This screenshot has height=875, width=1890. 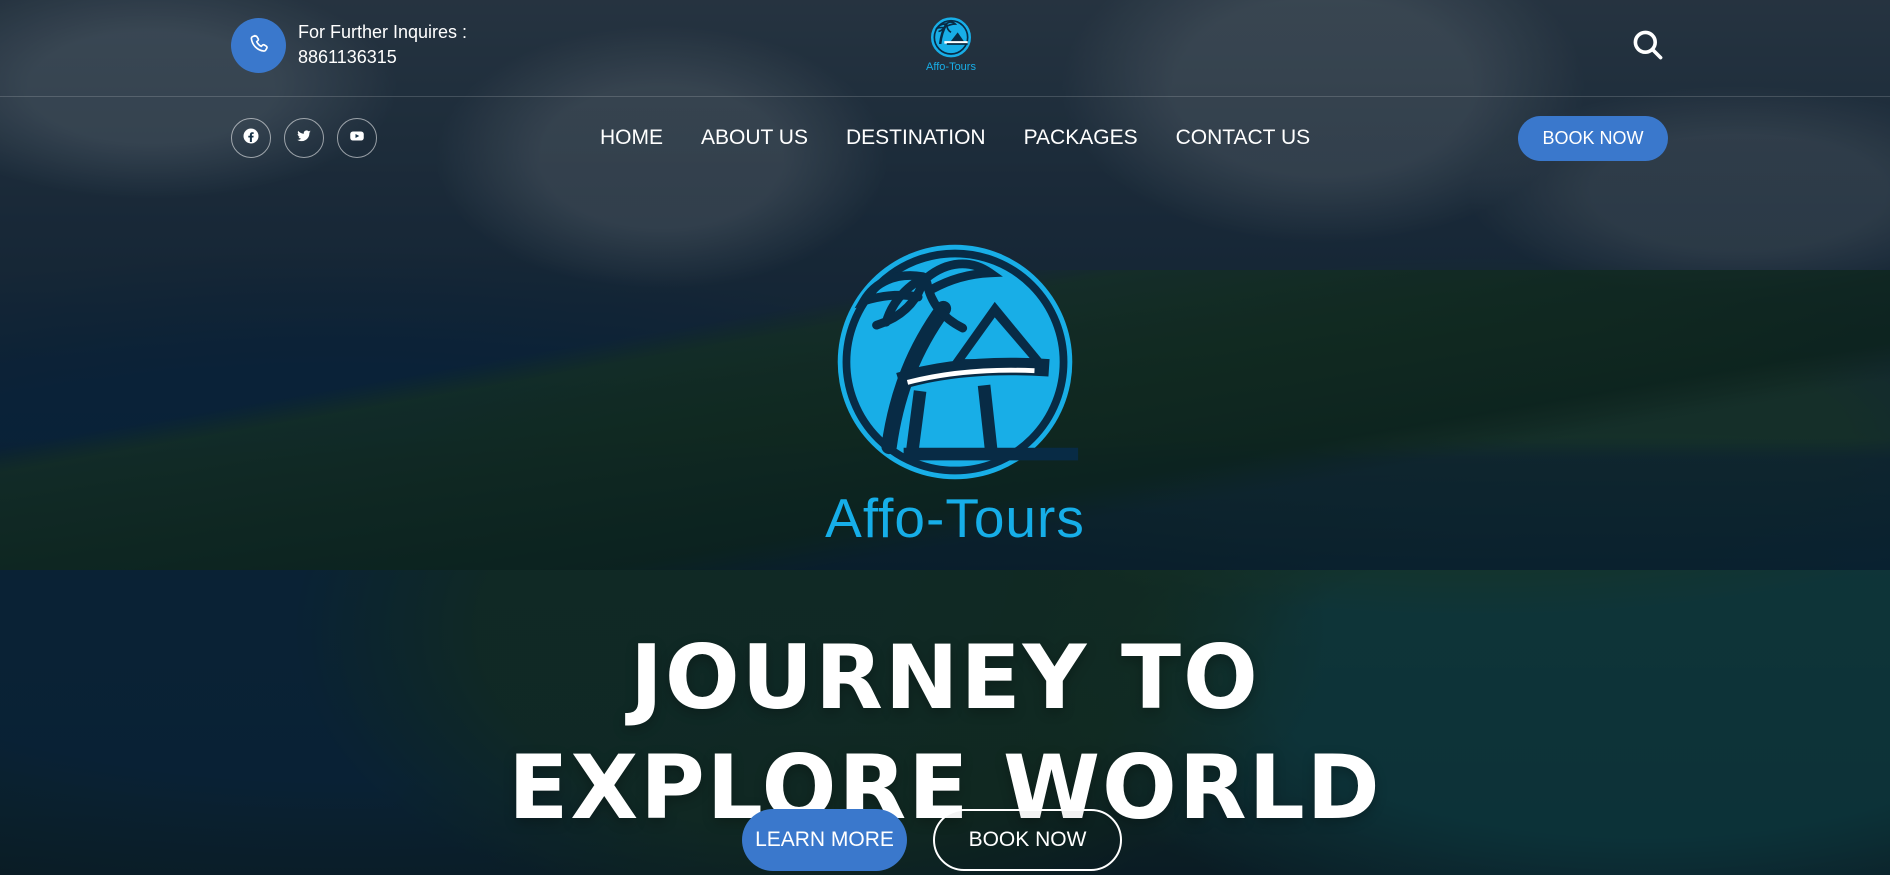 What do you see at coordinates (1027, 840) in the screenshot?
I see `hero-book-now-button: BOOK NOW` at bounding box center [1027, 840].